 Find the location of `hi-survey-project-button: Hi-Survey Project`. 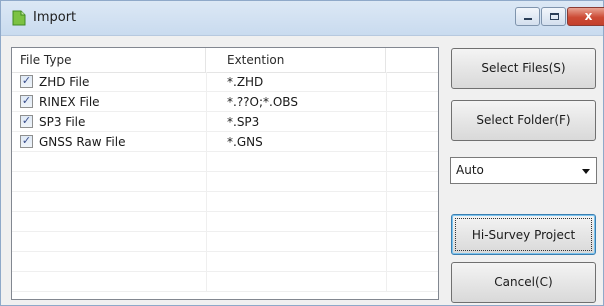

hi-survey-project-button: Hi-Survey Project is located at coordinates (523, 234).